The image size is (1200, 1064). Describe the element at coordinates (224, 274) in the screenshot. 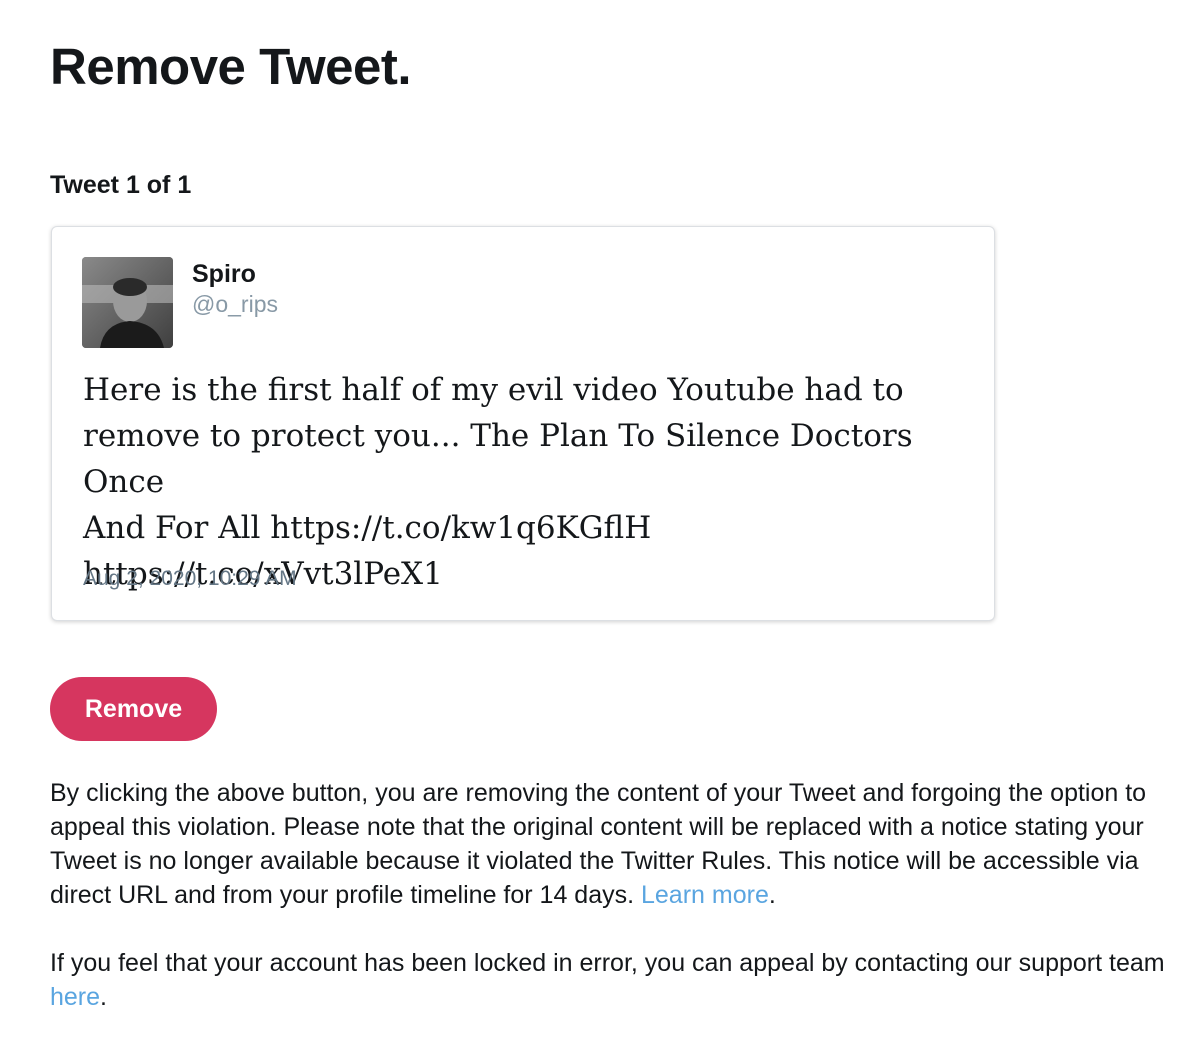

I see `tweet-author-name: Spiro` at that location.